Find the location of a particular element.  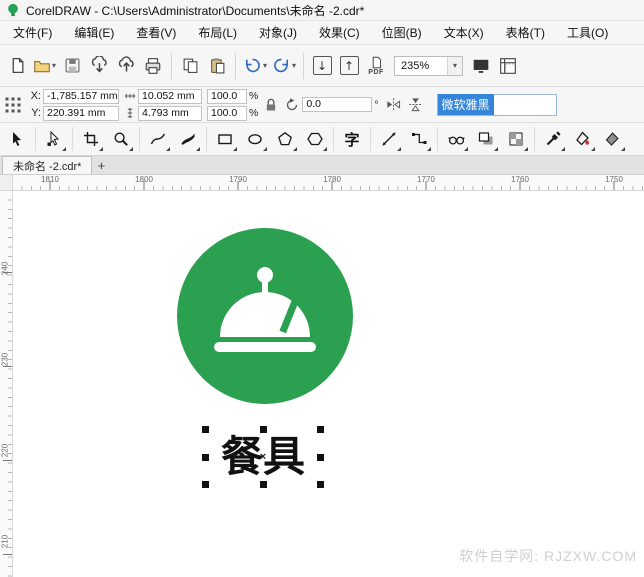

zoom-level-value: 235% is located at coordinates (421, 66).